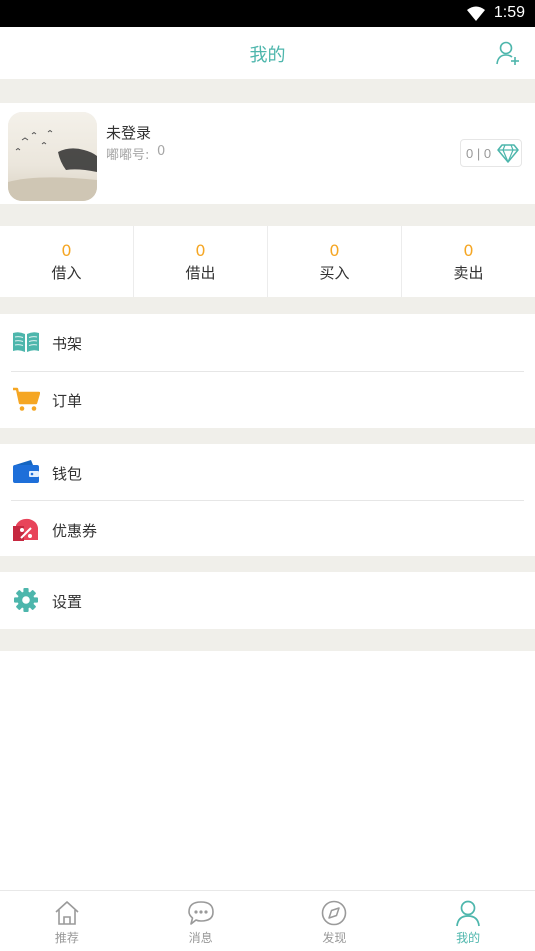  What do you see at coordinates (468, 938) in the screenshot?
I see `tab-label: 我的` at bounding box center [468, 938].